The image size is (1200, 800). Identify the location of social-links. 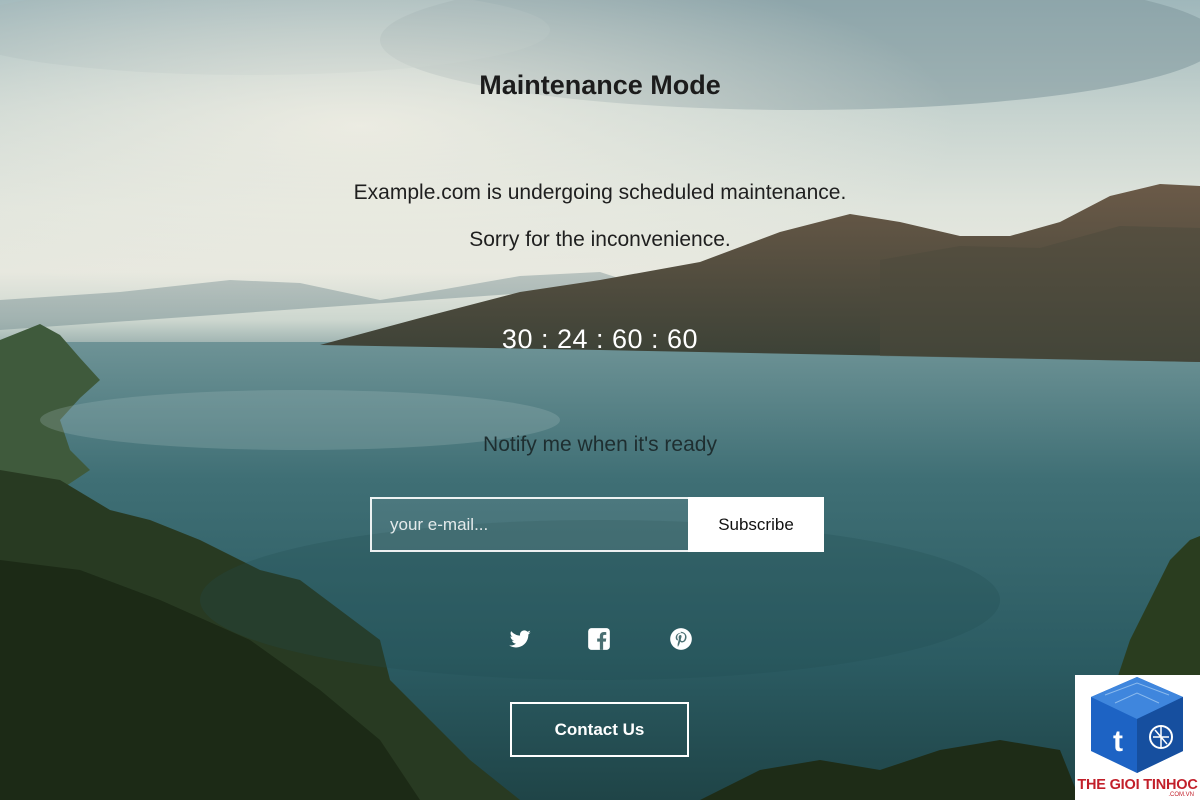
(600, 639).